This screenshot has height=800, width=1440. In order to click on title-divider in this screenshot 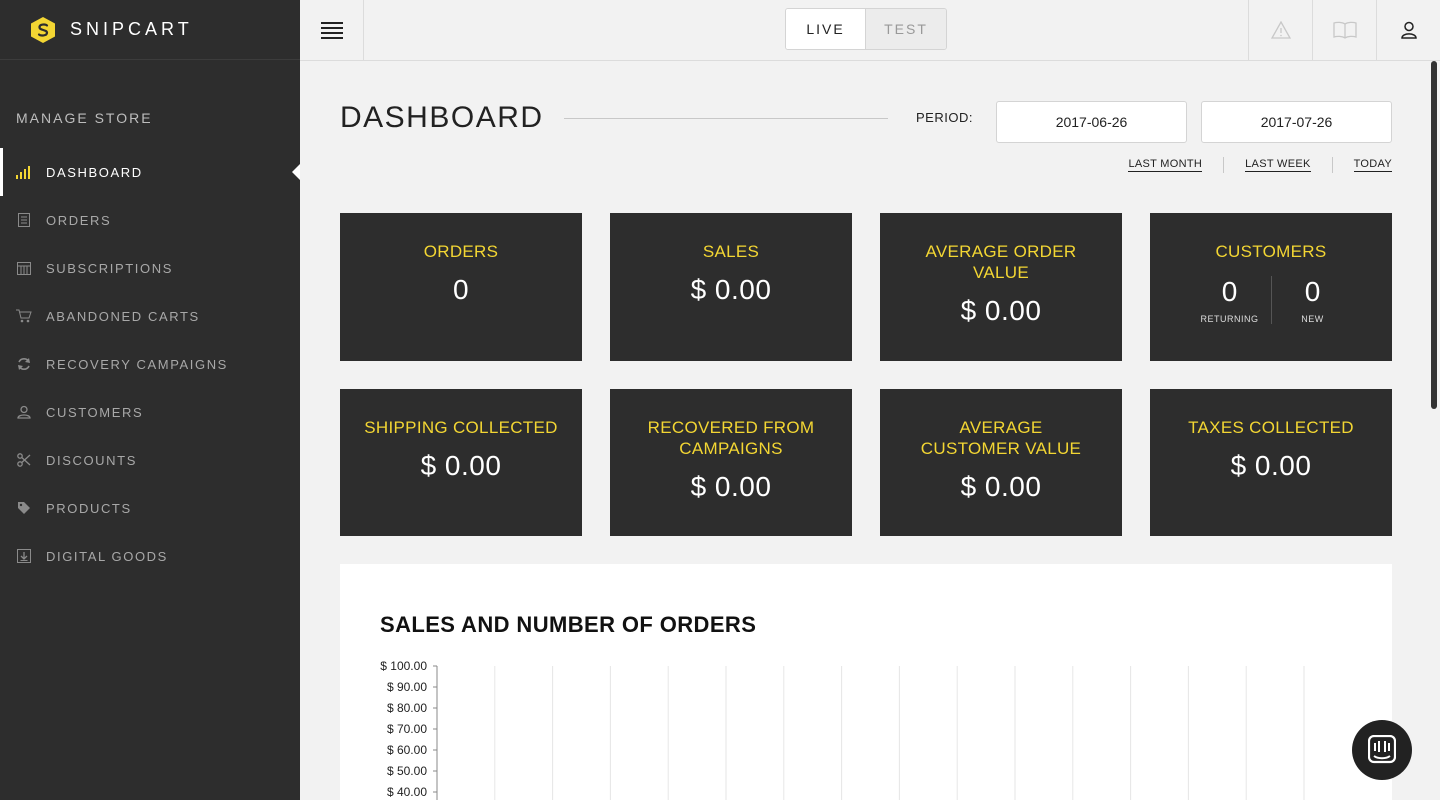, I will do `click(726, 118)`.